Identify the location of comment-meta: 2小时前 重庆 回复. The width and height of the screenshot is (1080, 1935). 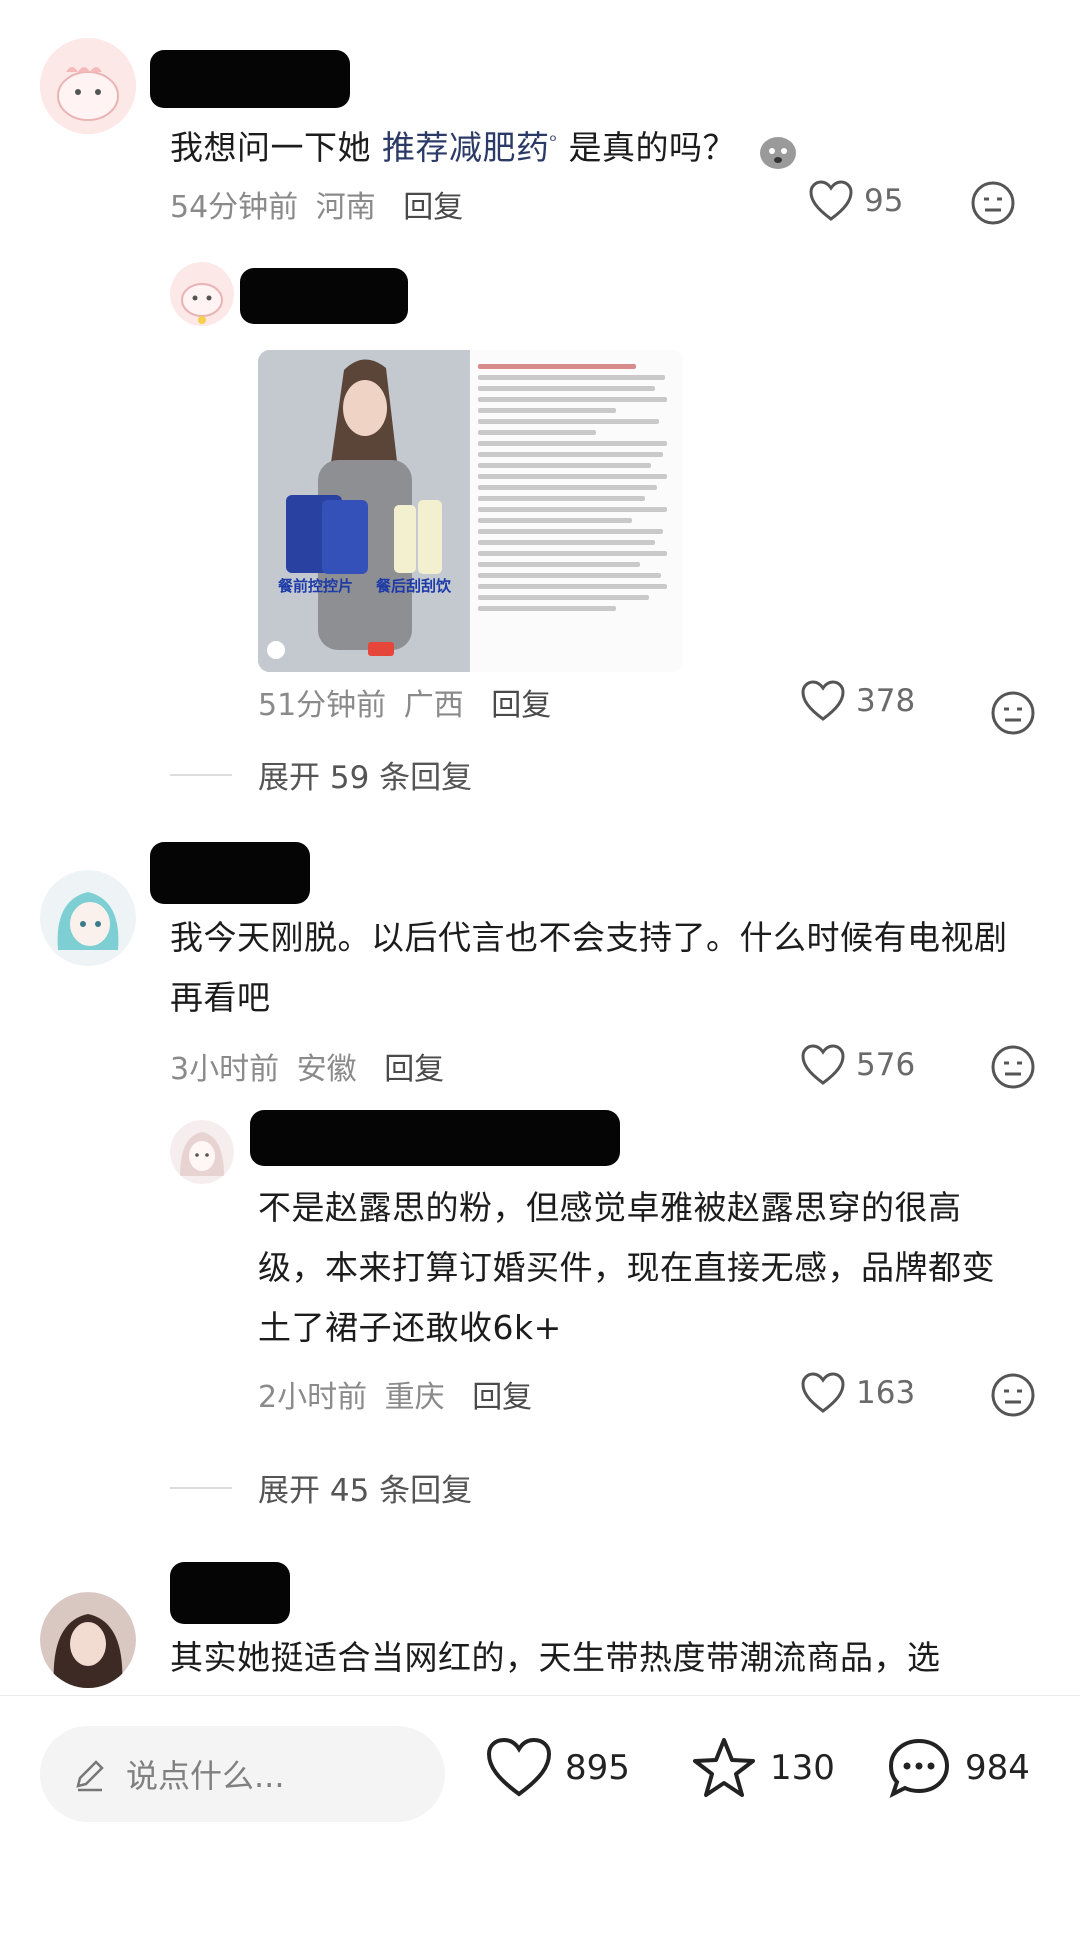
(395, 1394).